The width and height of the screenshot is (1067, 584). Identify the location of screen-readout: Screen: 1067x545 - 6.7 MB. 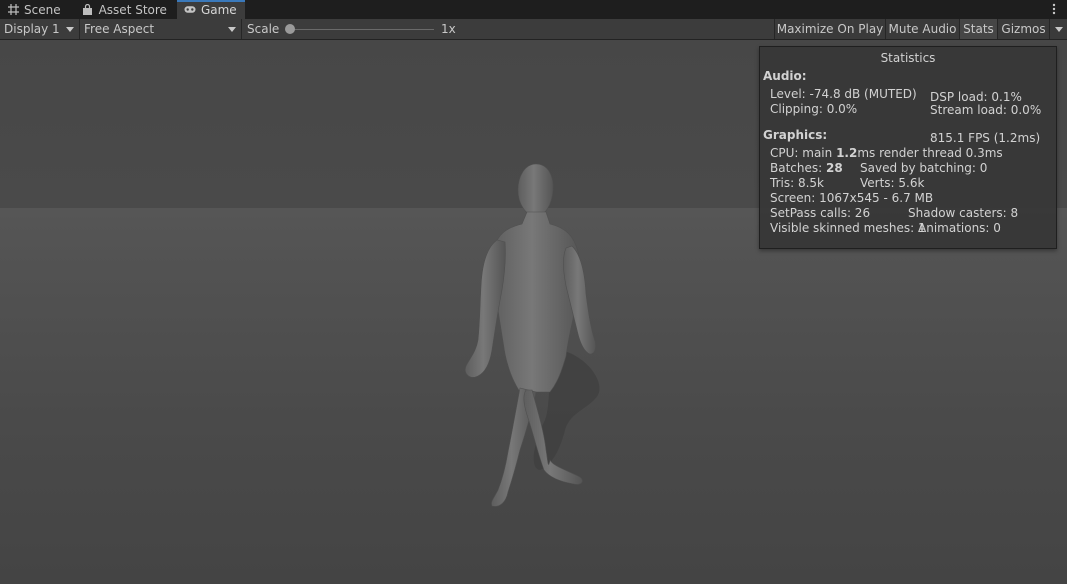
(852, 198).